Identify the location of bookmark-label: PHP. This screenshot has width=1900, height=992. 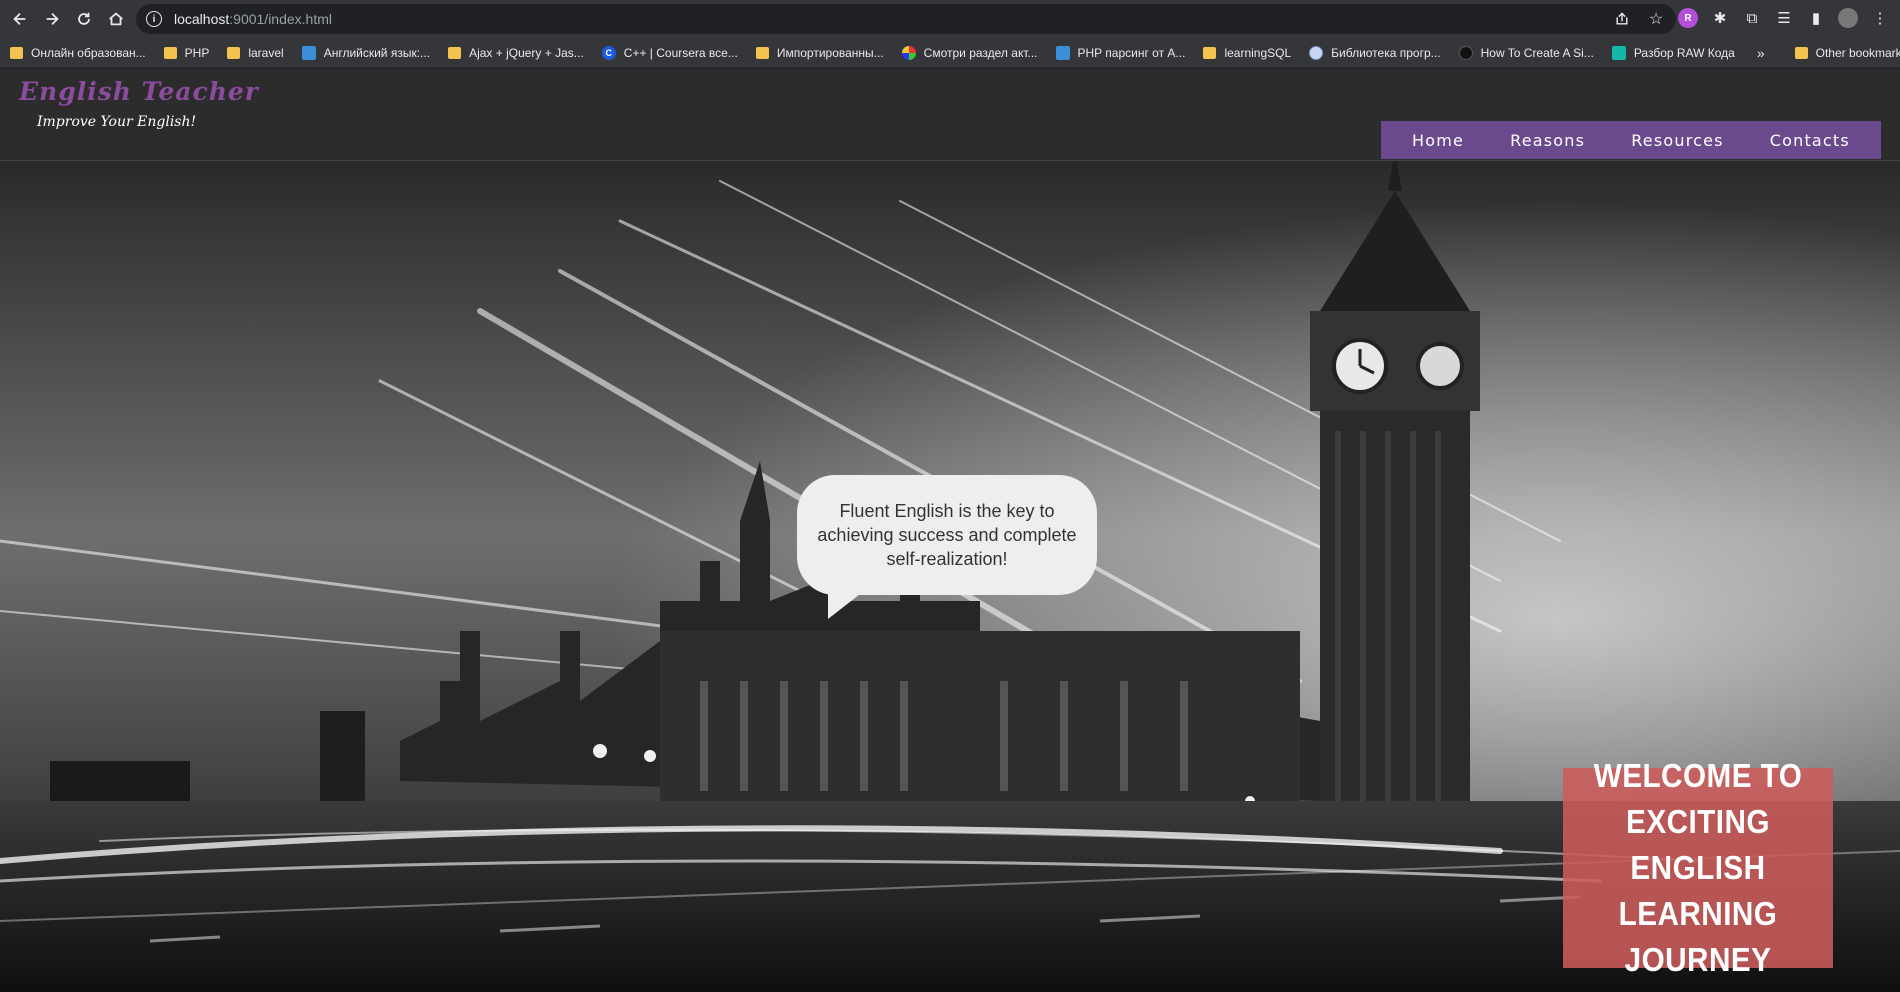
(197, 52).